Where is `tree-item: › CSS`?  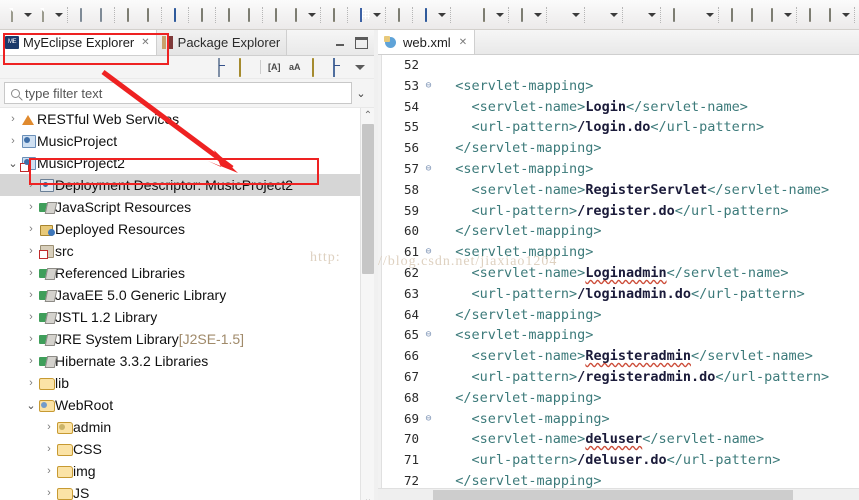
tree-item: › CSS is located at coordinates (187, 449).